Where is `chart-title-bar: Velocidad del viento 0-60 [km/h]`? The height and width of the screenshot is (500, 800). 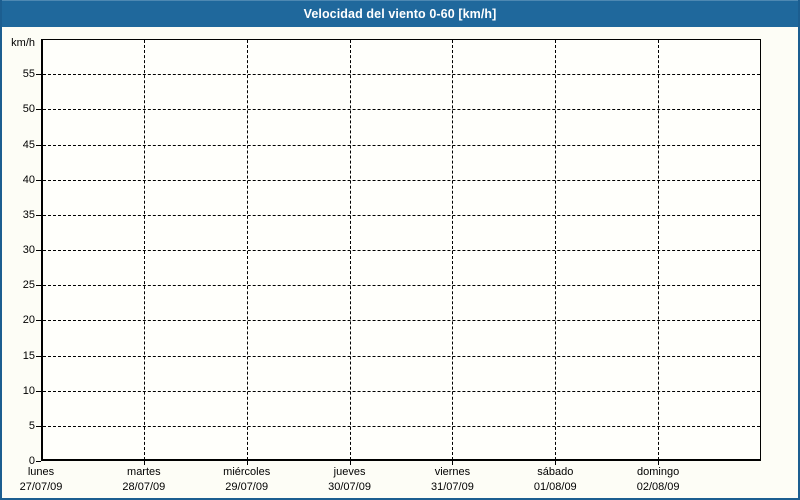 chart-title-bar: Velocidad del viento 0-60 [km/h] is located at coordinates (400, 13).